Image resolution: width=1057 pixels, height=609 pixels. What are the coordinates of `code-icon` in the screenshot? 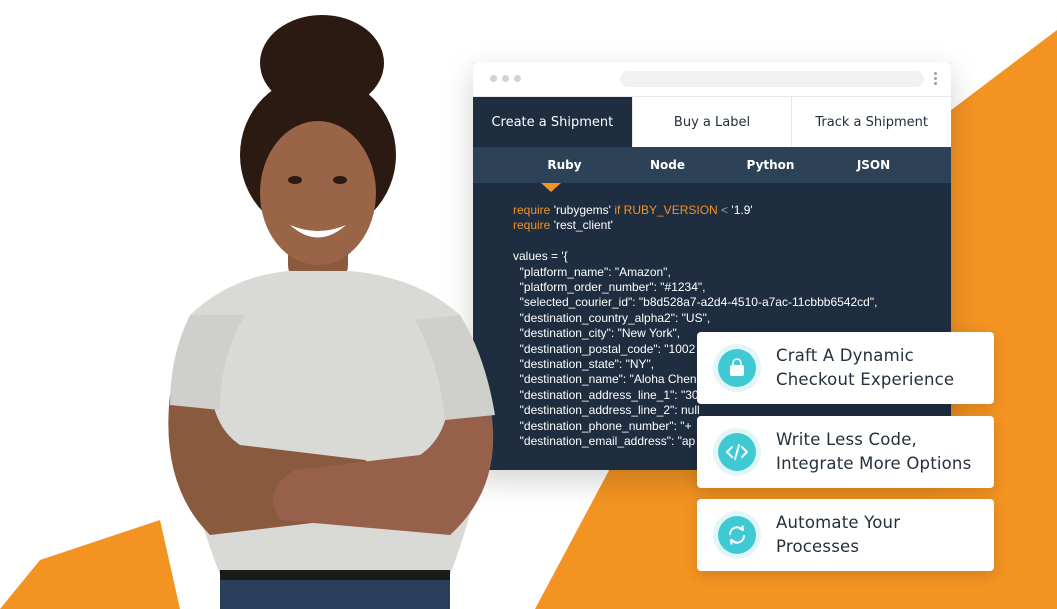 It's located at (737, 452).